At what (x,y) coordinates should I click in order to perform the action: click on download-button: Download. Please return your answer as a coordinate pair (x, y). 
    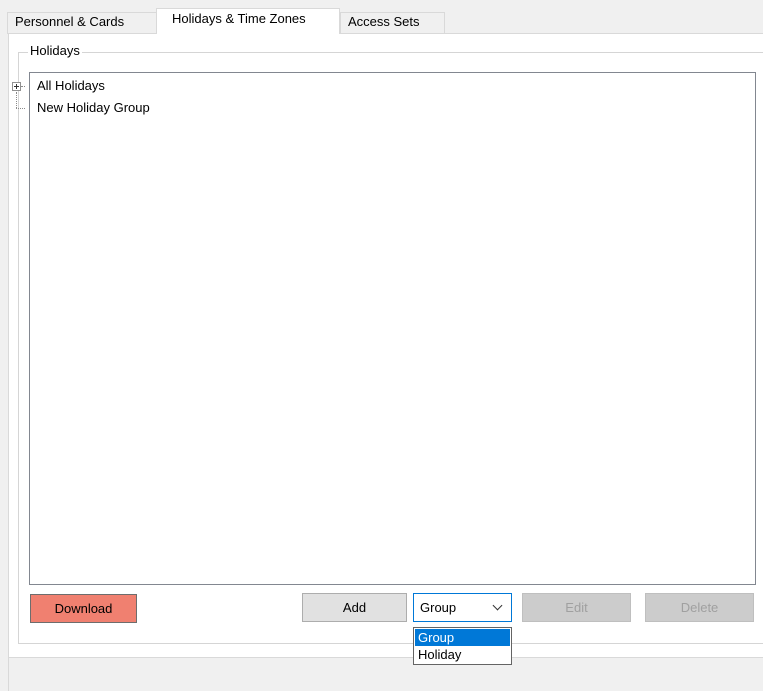
    Looking at the image, I should click on (83, 608).